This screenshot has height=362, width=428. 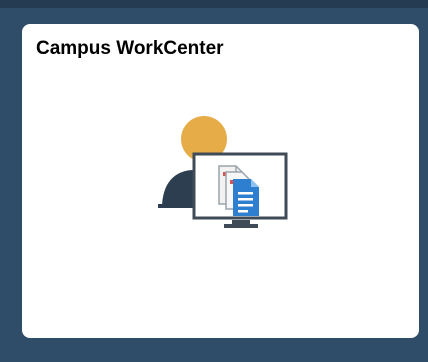 What do you see at coordinates (214, 4) in the screenshot?
I see `top-strip` at bounding box center [214, 4].